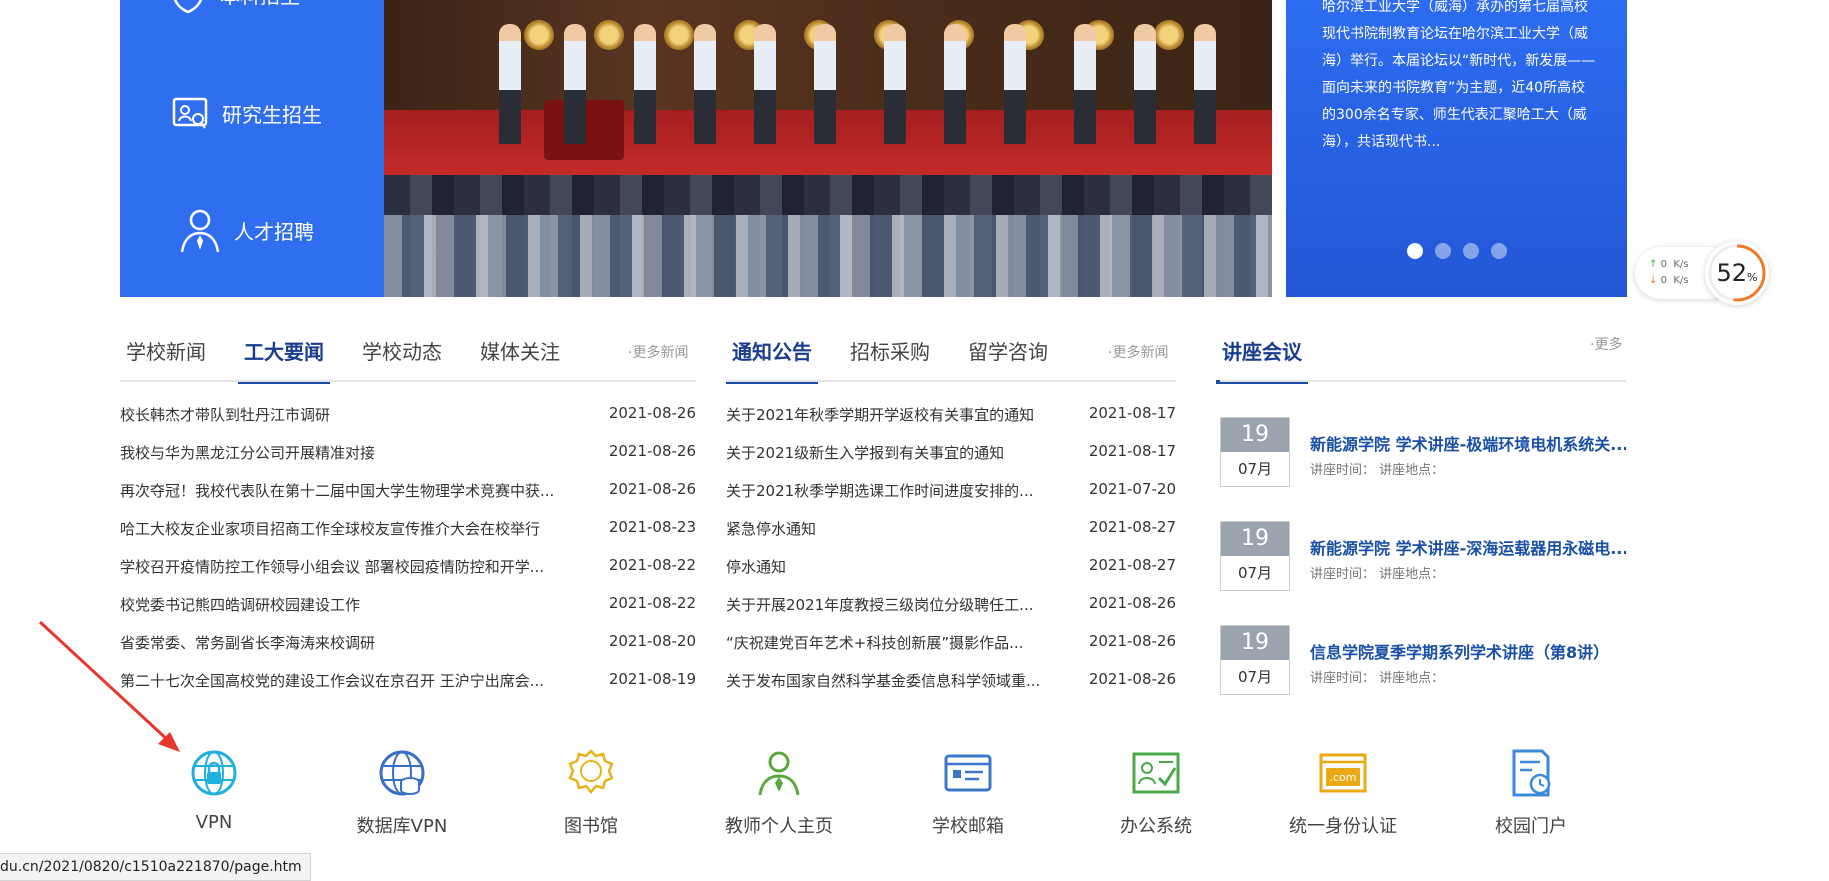 The image size is (1829, 881). Describe the element at coordinates (1606, 344) in the screenshot. I see `lectures-more-link: ·更多` at that location.